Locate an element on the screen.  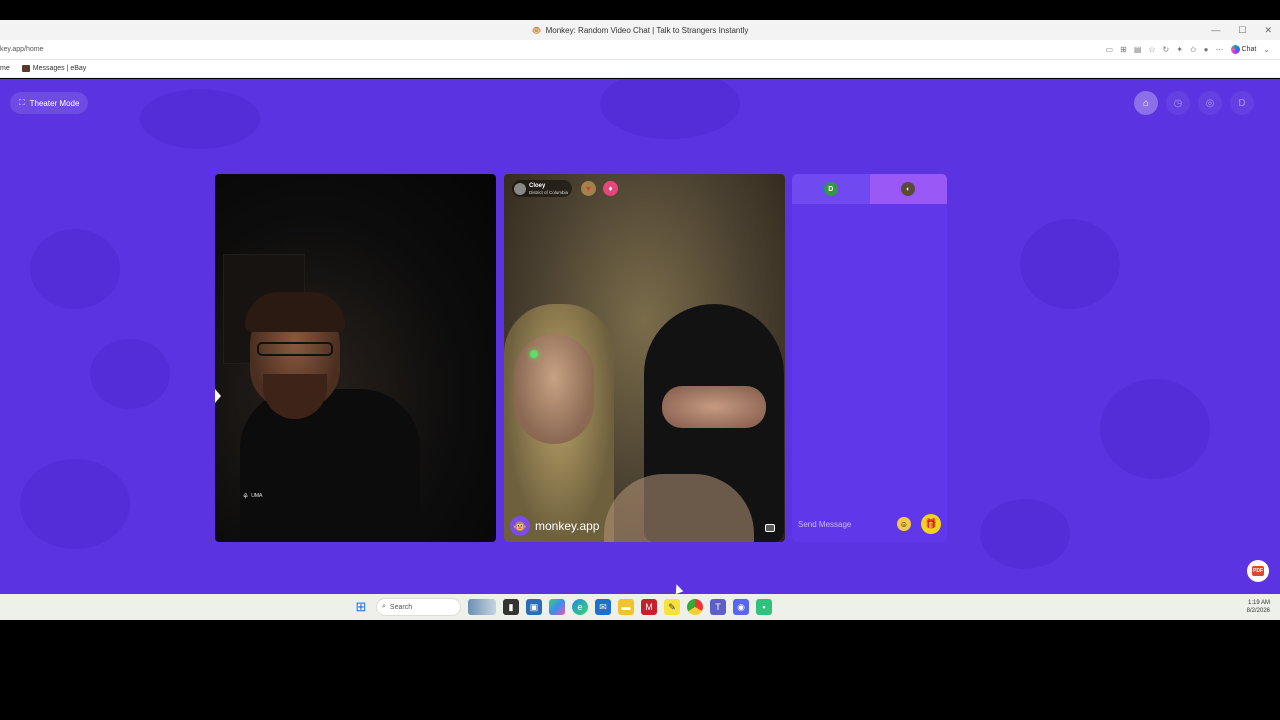
file-explorer-icon: ▬ is located at coordinates (626, 607).